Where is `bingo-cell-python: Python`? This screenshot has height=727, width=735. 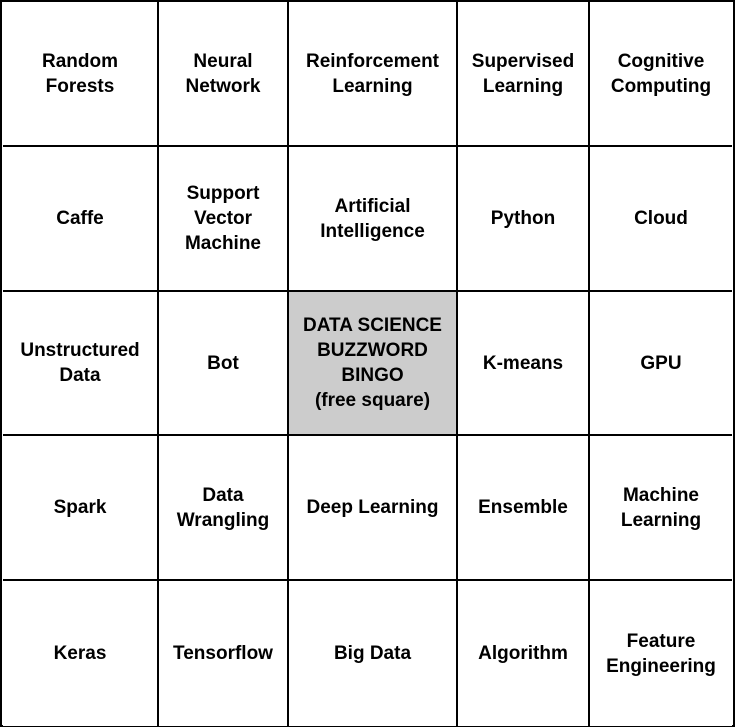
bingo-cell-python: Python is located at coordinates (524, 219).